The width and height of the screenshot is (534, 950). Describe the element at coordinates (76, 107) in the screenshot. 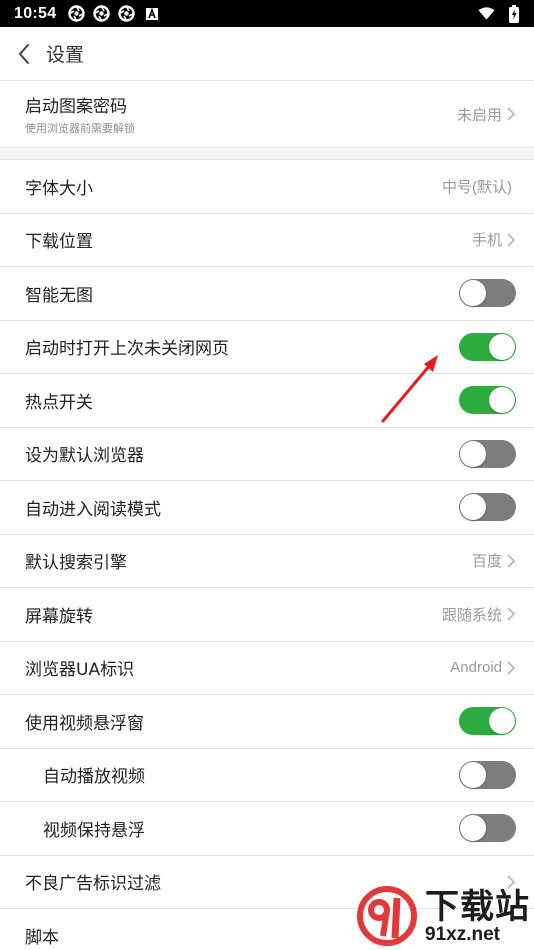

I see `setting-label: 启动图案密码` at that location.